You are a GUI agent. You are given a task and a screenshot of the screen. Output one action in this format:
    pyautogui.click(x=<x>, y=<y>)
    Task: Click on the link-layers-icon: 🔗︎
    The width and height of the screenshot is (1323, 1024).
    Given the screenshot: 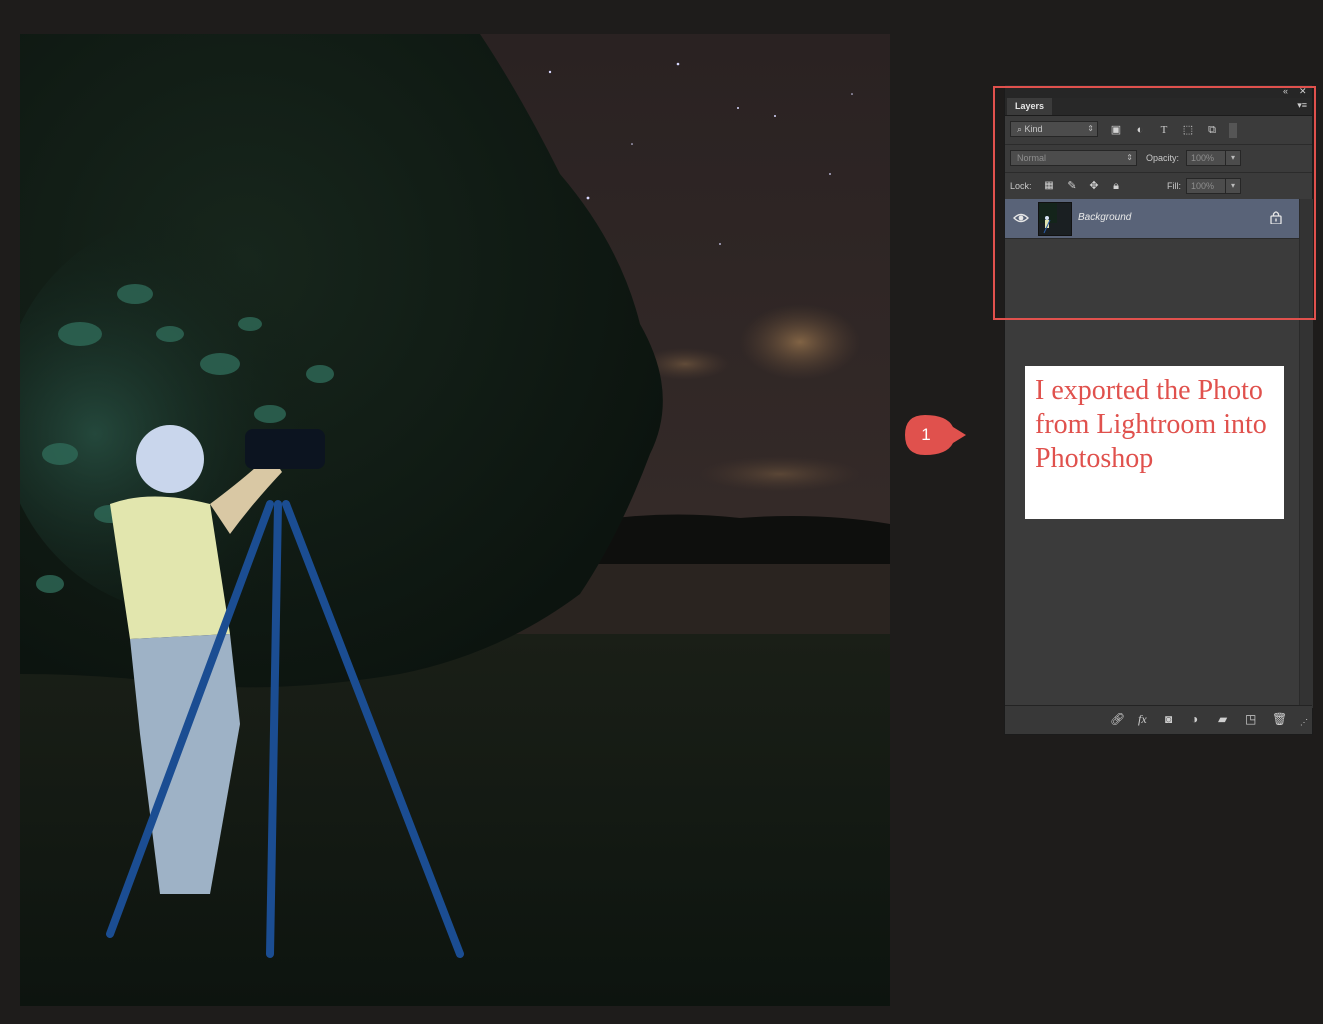 What is the action you would take?
    pyautogui.click(x=1117, y=719)
    